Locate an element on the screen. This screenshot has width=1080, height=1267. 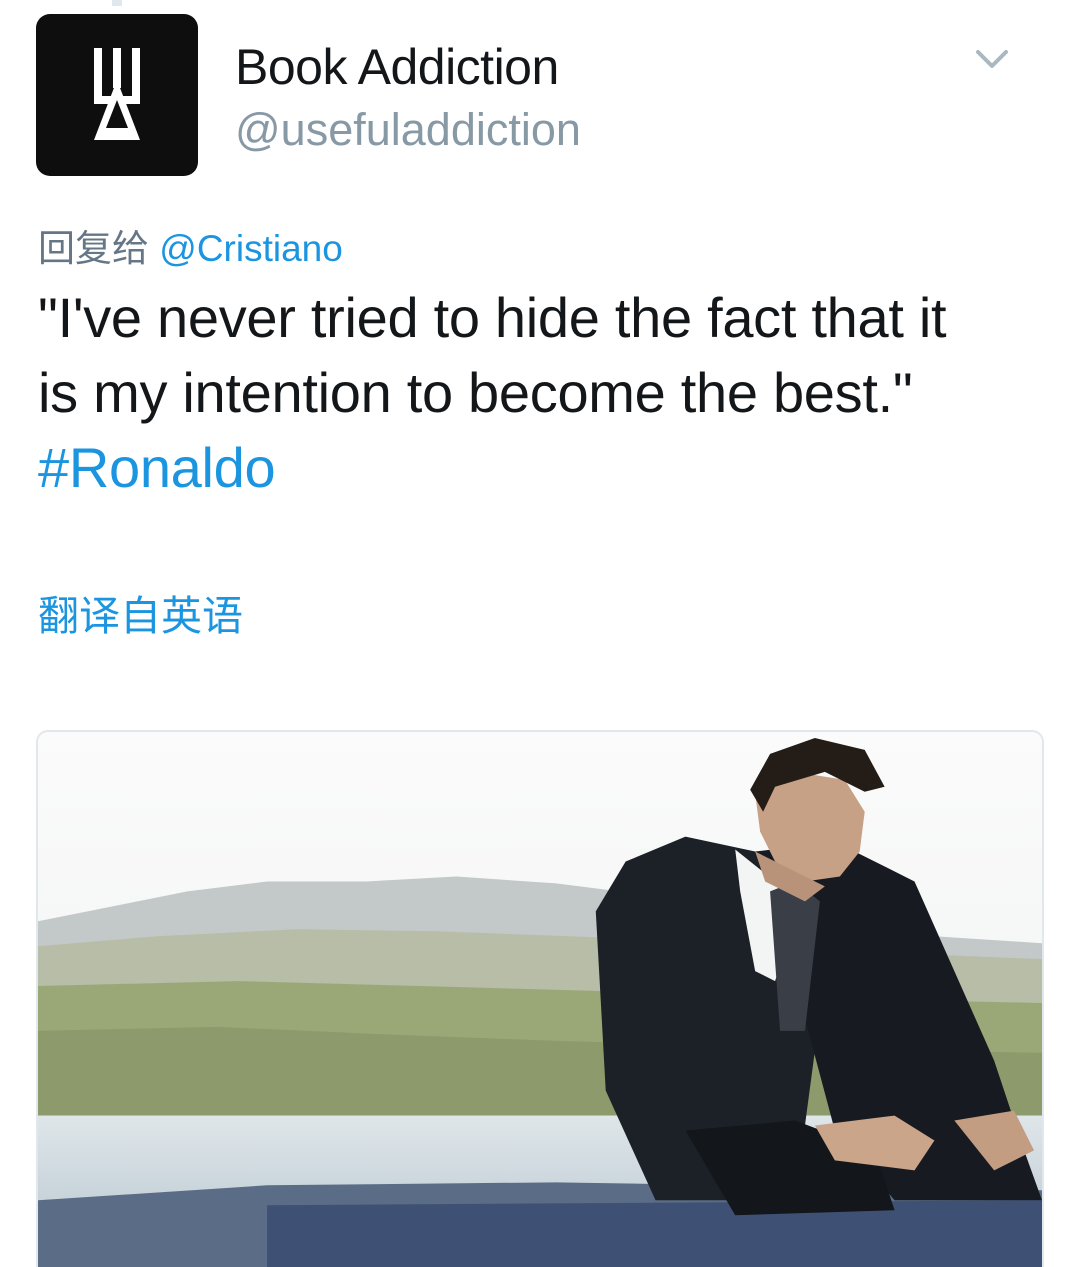
book-addiction-logo-icon is located at coordinates (117, 94).